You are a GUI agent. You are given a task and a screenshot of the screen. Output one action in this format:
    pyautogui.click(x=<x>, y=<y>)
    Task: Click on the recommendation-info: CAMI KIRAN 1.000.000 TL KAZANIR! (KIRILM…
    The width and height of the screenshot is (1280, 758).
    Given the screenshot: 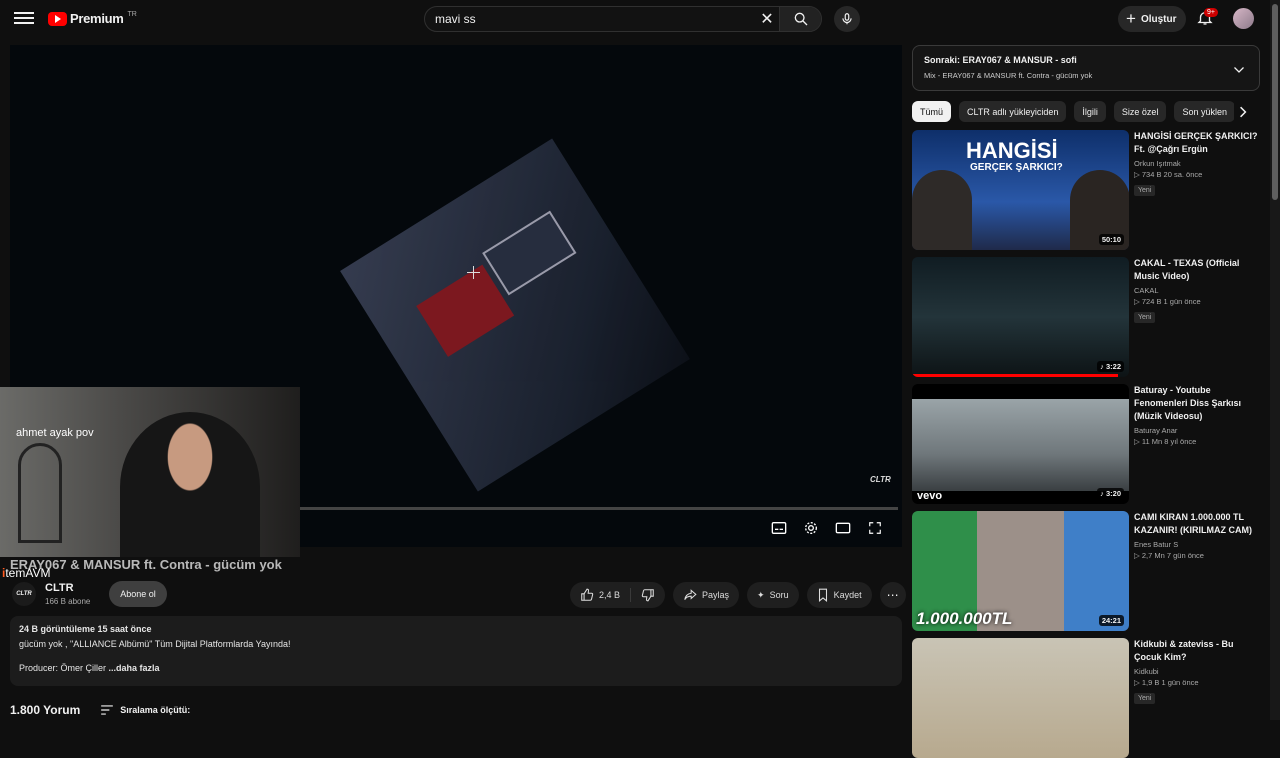 What is the action you would take?
    pyautogui.click(x=1196, y=571)
    